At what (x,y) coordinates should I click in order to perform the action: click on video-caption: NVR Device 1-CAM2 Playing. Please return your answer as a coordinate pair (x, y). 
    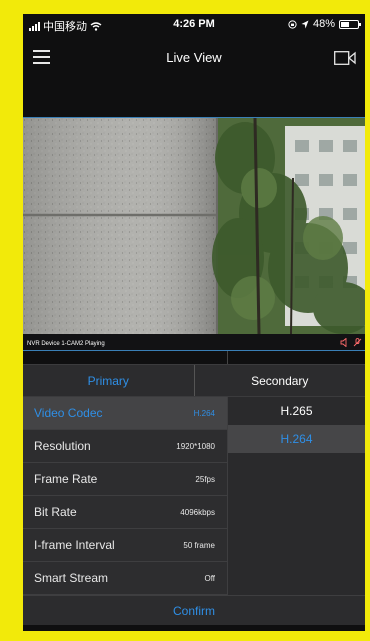
    Looking at the image, I should click on (66, 344).